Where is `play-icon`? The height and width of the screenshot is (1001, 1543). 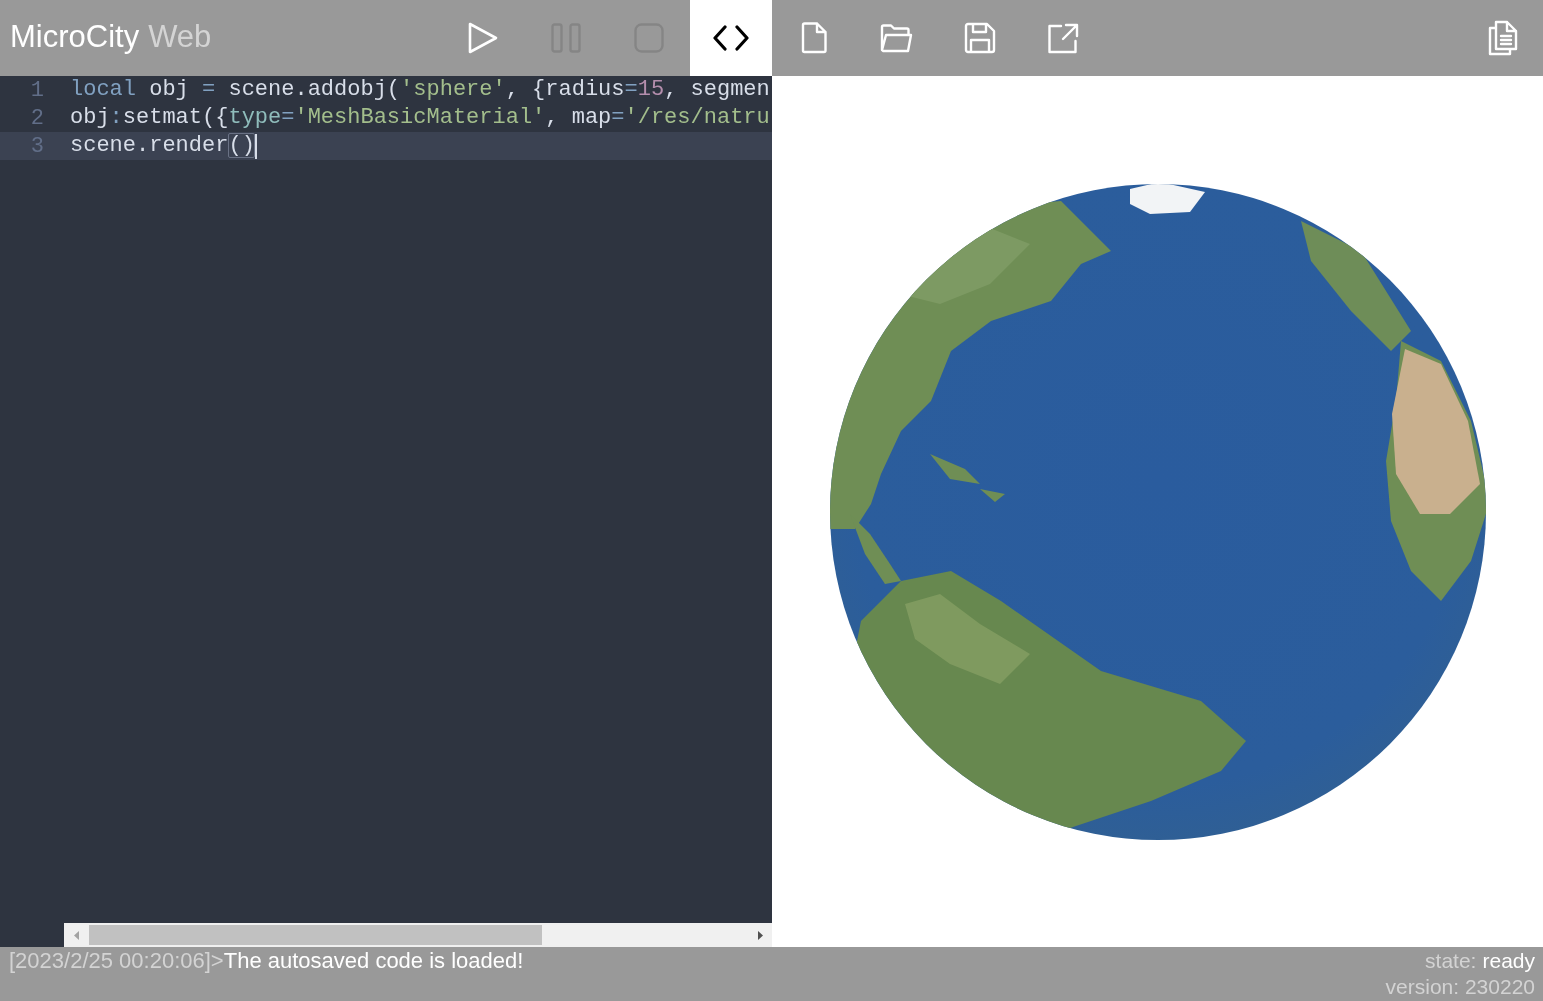 play-icon is located at coordinates (482, 38).